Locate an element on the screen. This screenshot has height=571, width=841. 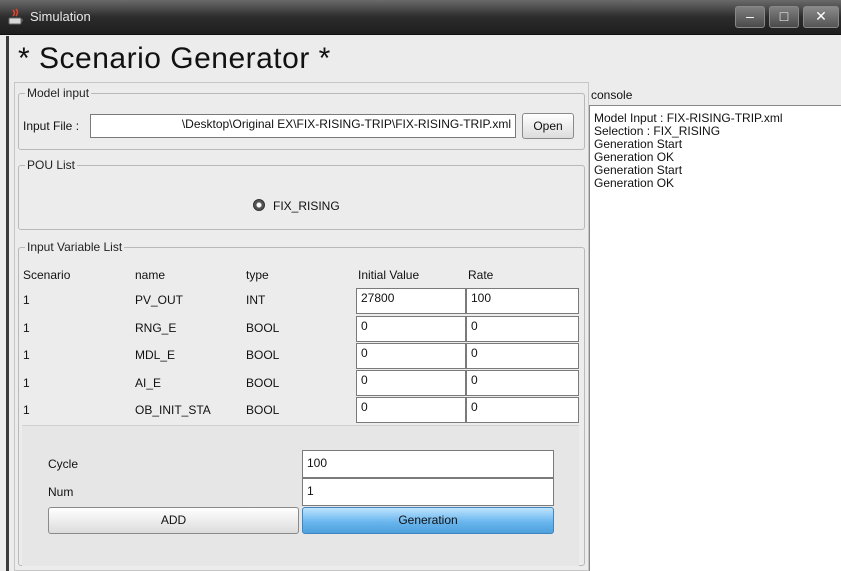
input-file-label: Input File : is located at coordinates (51, 126).